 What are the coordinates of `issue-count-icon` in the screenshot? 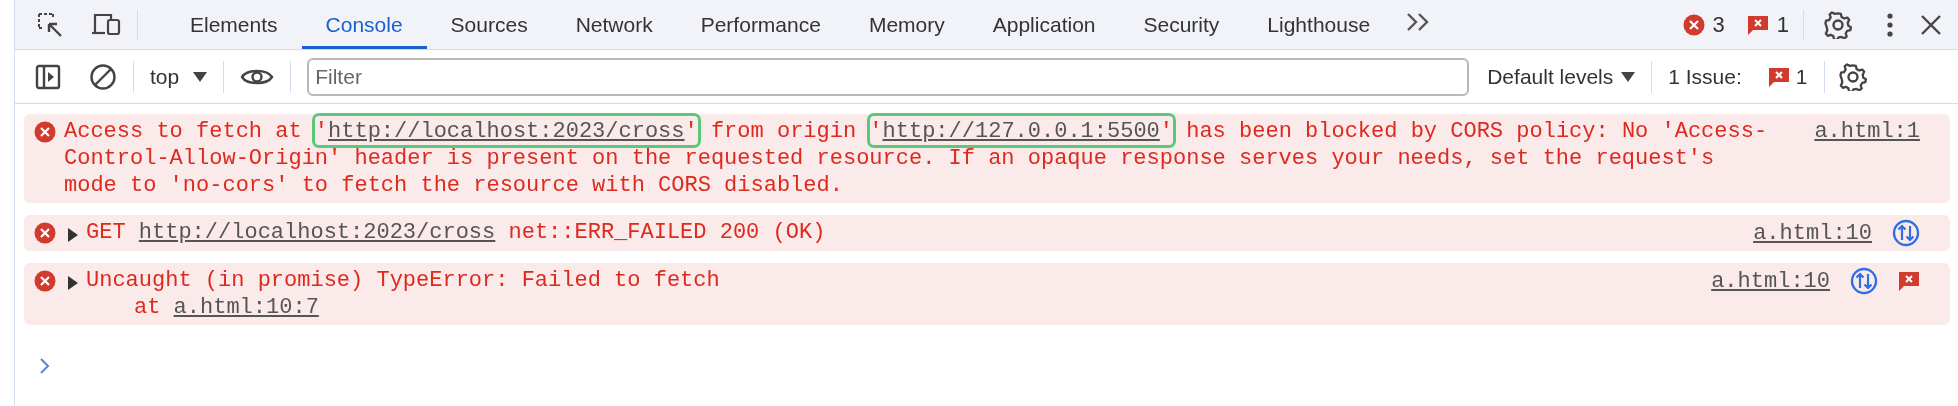 It's located at (1757, 24).